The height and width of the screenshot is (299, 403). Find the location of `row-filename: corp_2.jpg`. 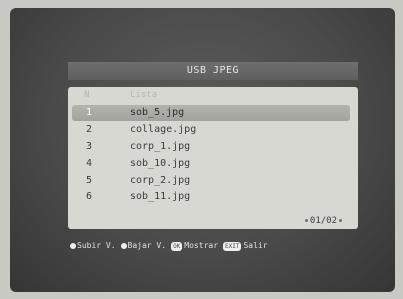

row-filename: corp_2.jpg is located at coordinates (160, 180).